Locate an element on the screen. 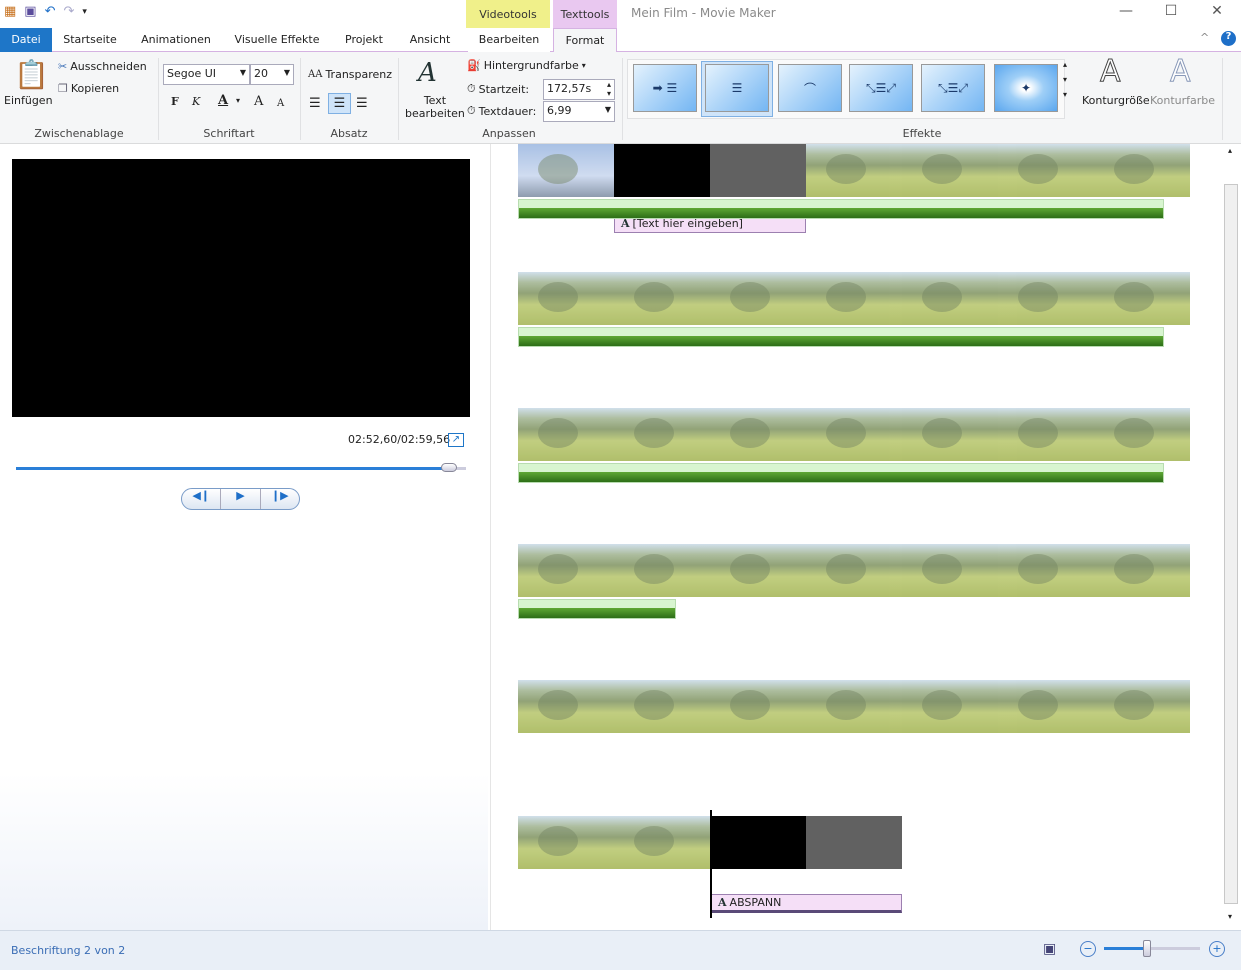  edit-text-icon: A is located at coordinates (427, 73).